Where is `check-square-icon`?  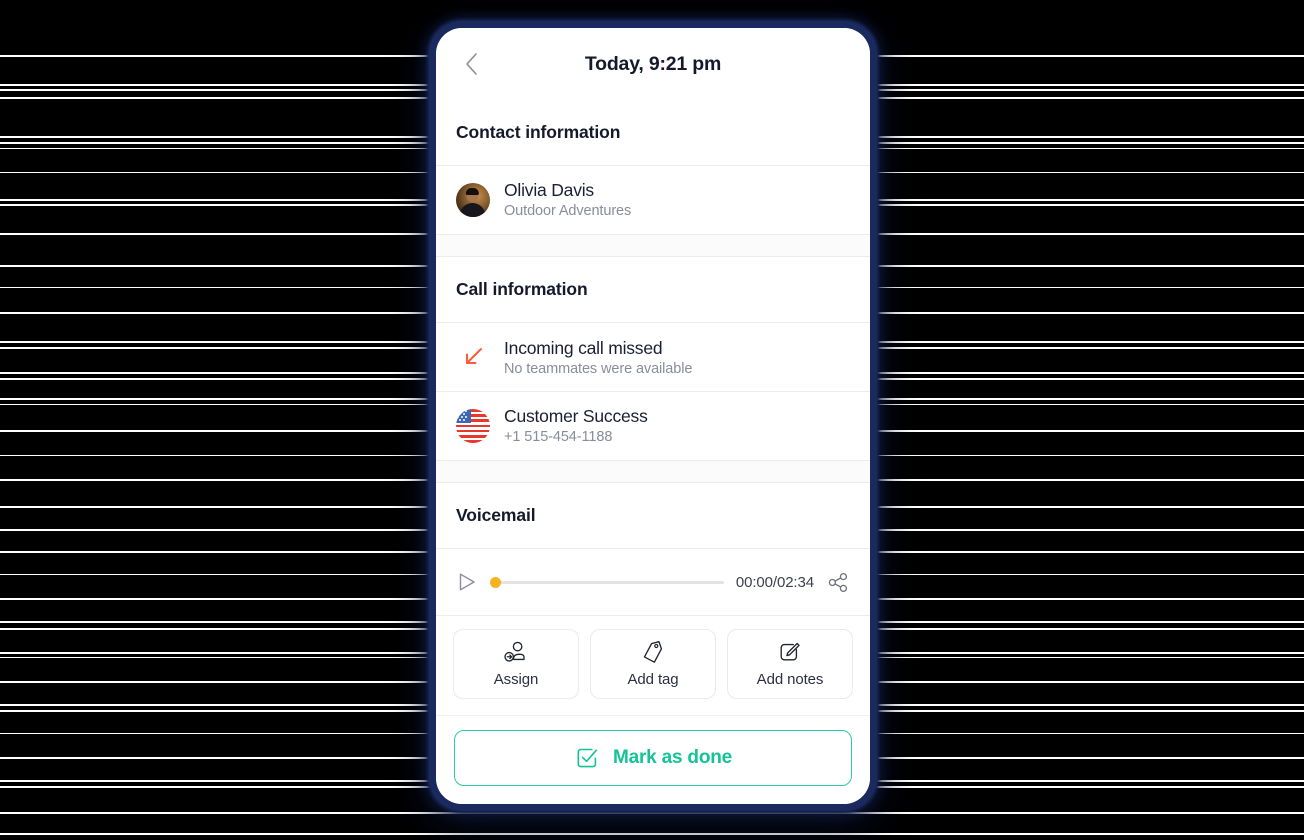
check-square-icon is located at coordinates (587, 758).